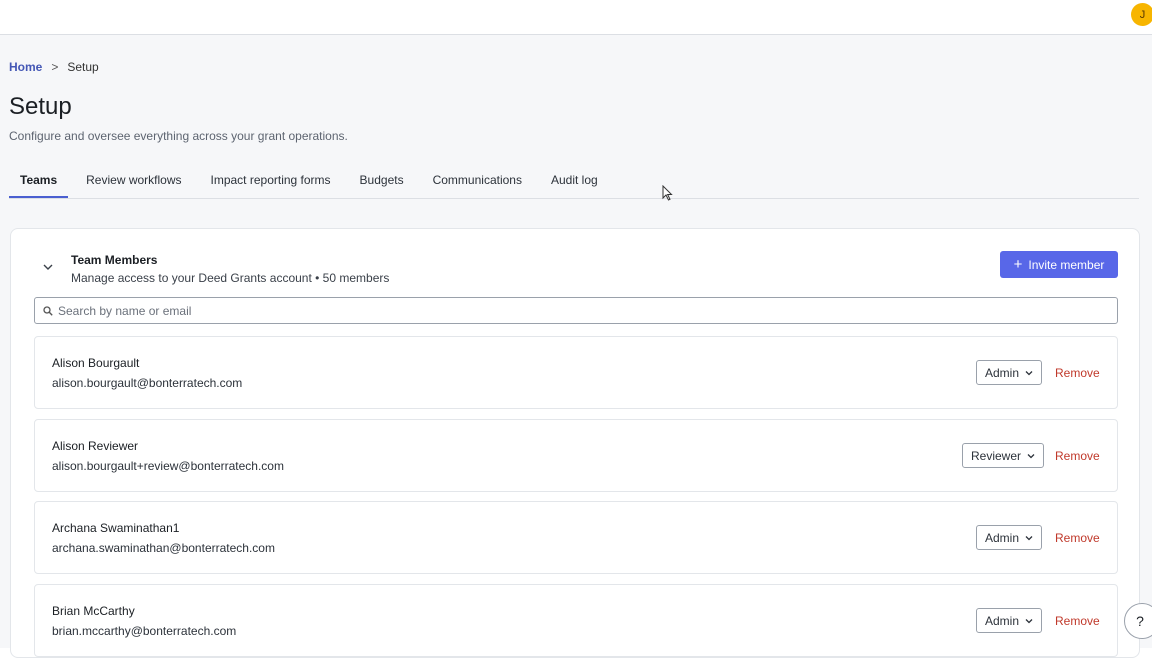 This screenshot has width=1152, height=658. Describe the element at coordinates (48, 267) in the screenshot. I see `collapse-chevron-icon` at that location.